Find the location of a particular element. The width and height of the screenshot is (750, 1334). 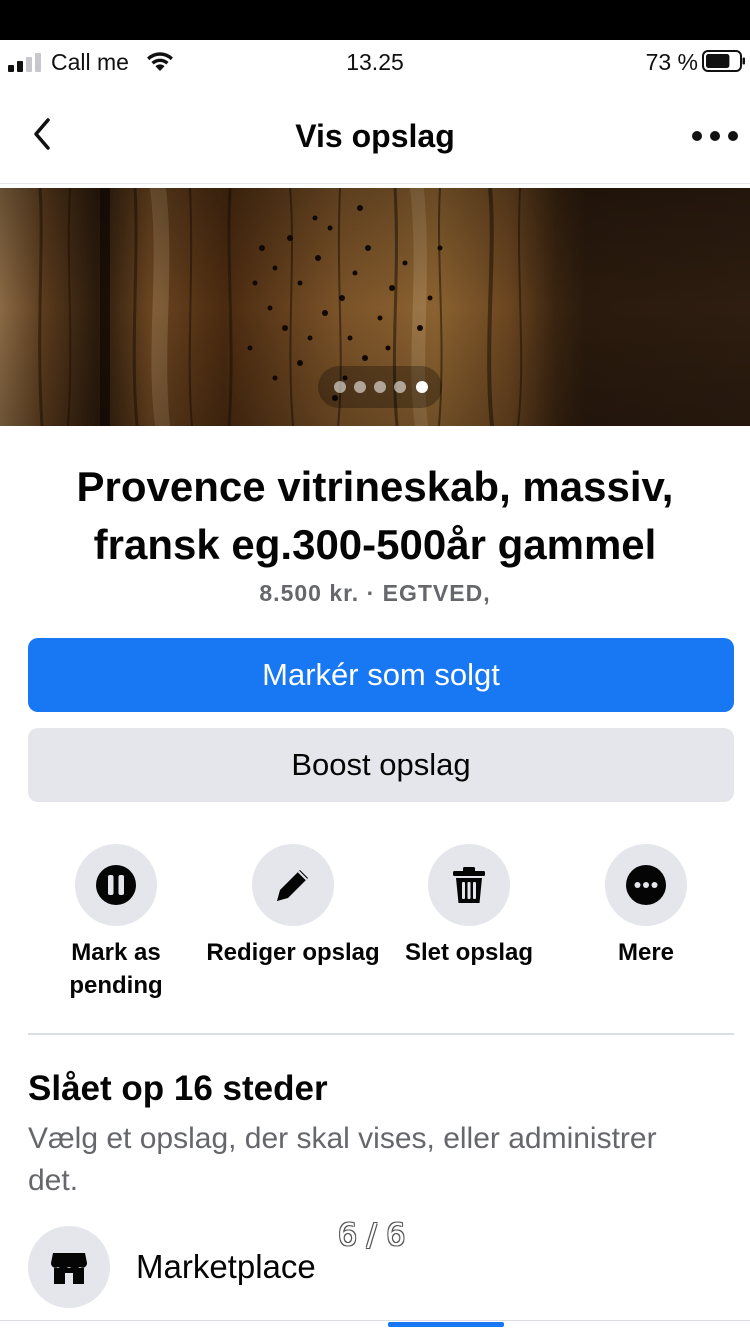

more-horizontal-icon is located at coordinates (715, 136).